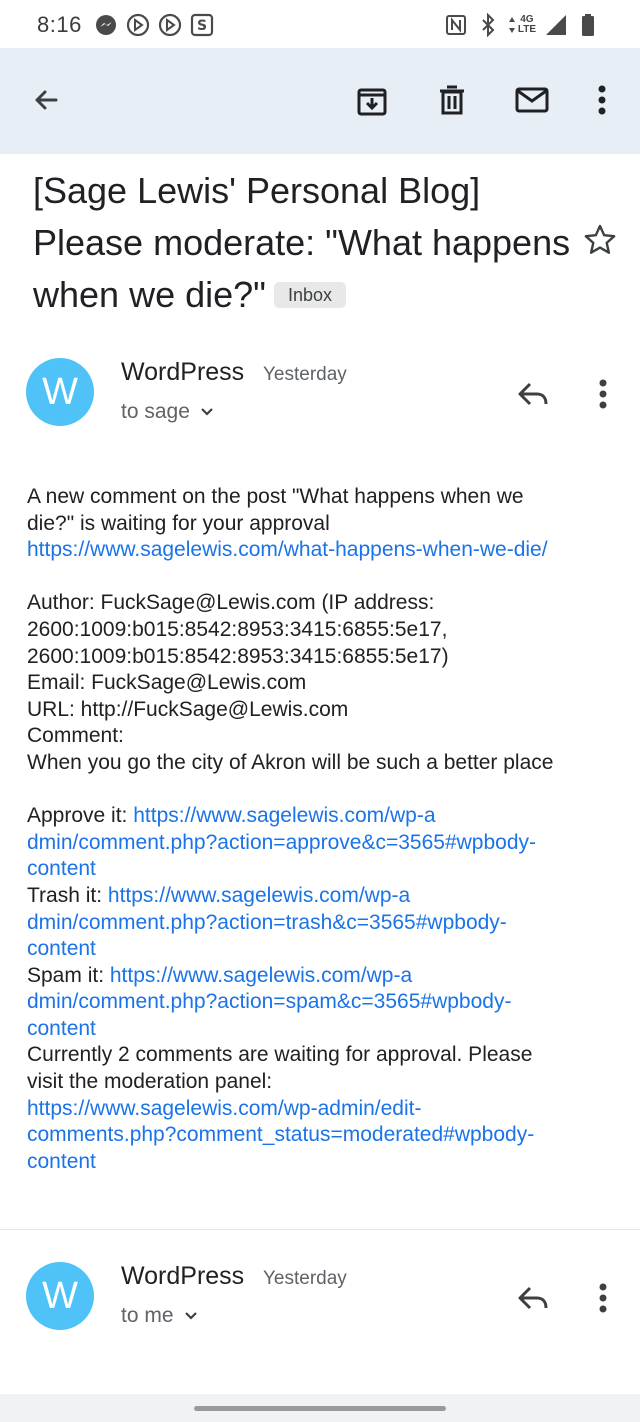  What do you see at coordinates (59, 24) in the screenshot?
I see `status-time: 8:16` at bounding box center [59, 24].